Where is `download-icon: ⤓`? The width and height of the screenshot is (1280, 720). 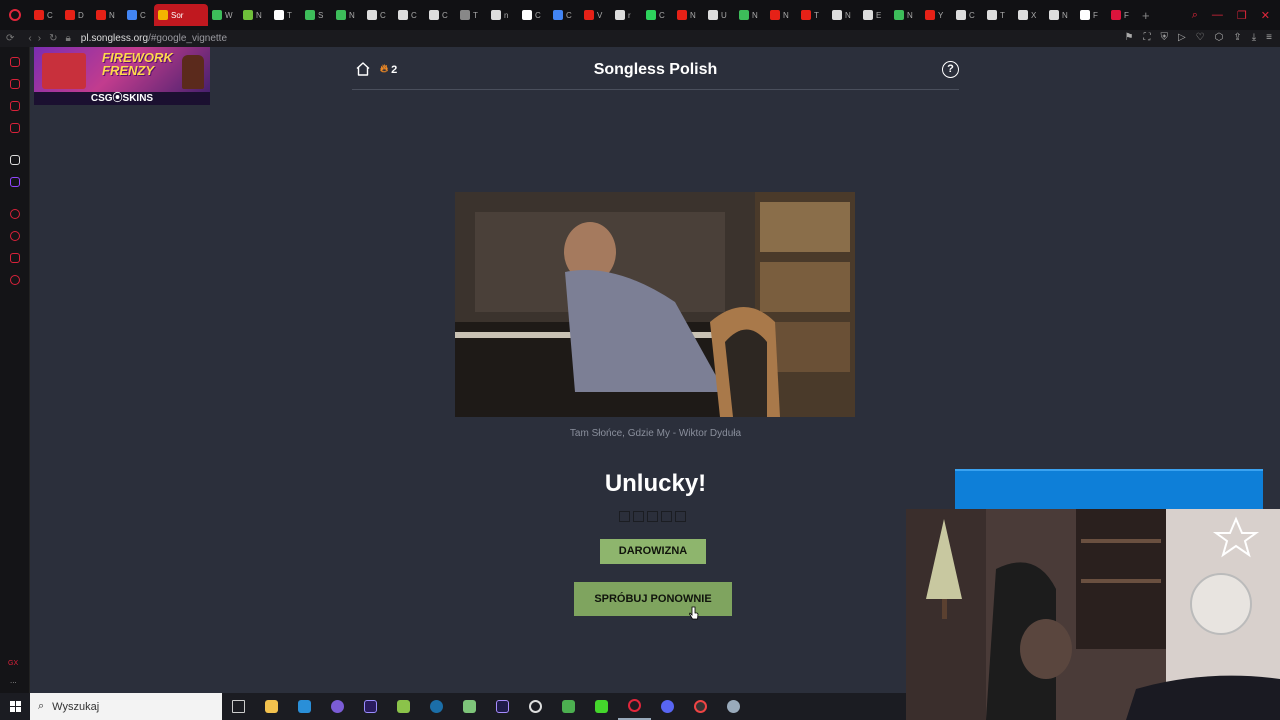
download-icon: ⤓ is located at coordinates (1254, 37).